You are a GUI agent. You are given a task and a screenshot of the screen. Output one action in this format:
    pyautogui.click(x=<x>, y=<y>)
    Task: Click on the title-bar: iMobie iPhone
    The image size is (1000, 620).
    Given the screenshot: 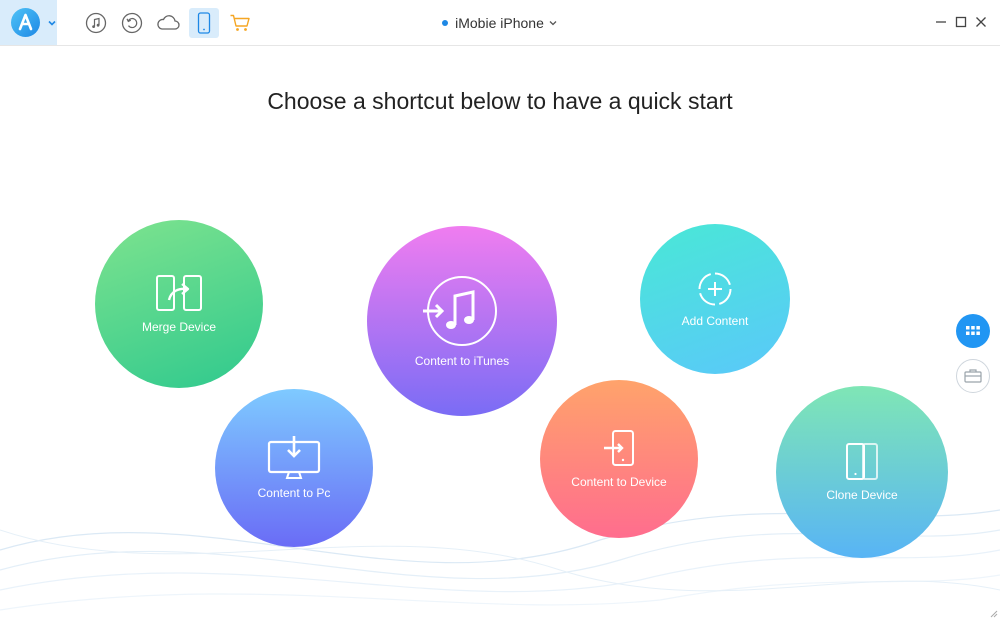 What is the action you would take?
    pyautogui.click(x=500, y=23)
    